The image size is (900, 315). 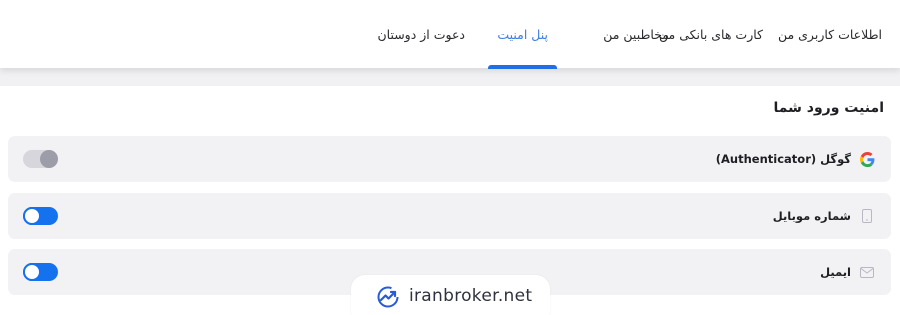 What do you see at coordinates (522, 35) in the screenshot?
I see `tab-security-panel: پنل امنیت` at bounding box center [522, 35].